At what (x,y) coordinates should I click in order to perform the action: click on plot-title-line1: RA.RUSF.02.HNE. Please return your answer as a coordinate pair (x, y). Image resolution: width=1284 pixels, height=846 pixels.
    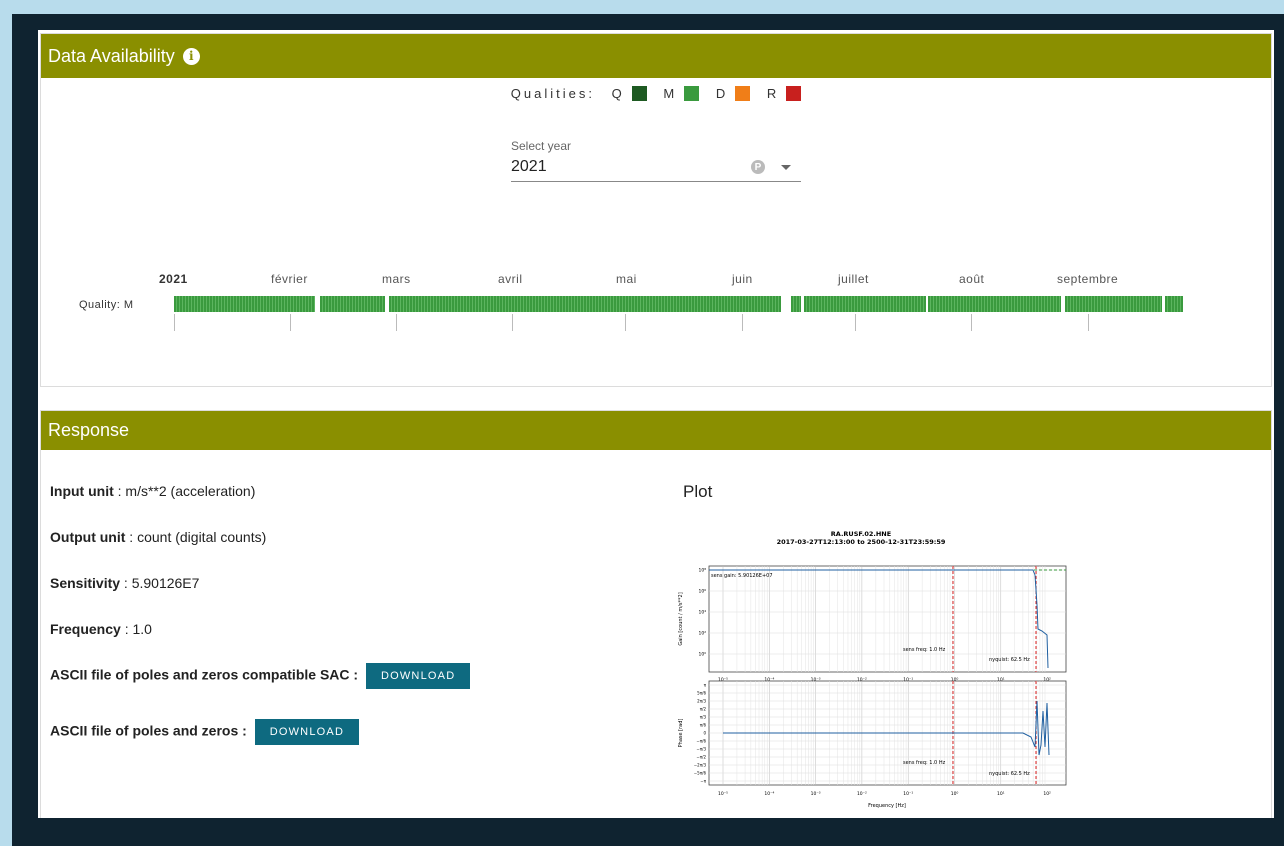
    Looking at the image, I should click on (861, 534).